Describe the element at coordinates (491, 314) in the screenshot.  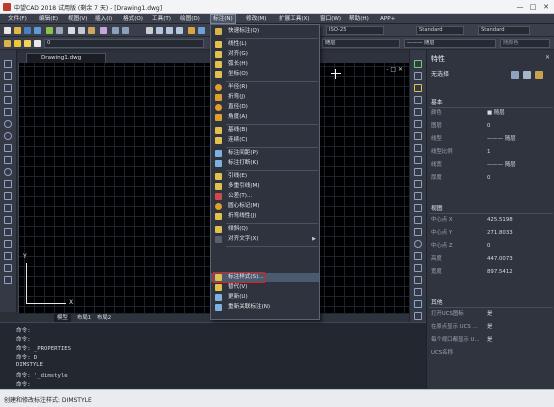
I see `prop-ucs-icon-on: 打开UCS图标是` at that location.